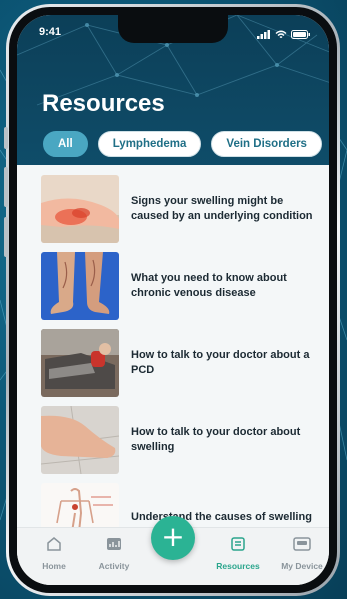  What do you see at coordinates (238, 566) in the screenshot?
I see `tab-resources-label: Resources` at bounding box center [238, 566].